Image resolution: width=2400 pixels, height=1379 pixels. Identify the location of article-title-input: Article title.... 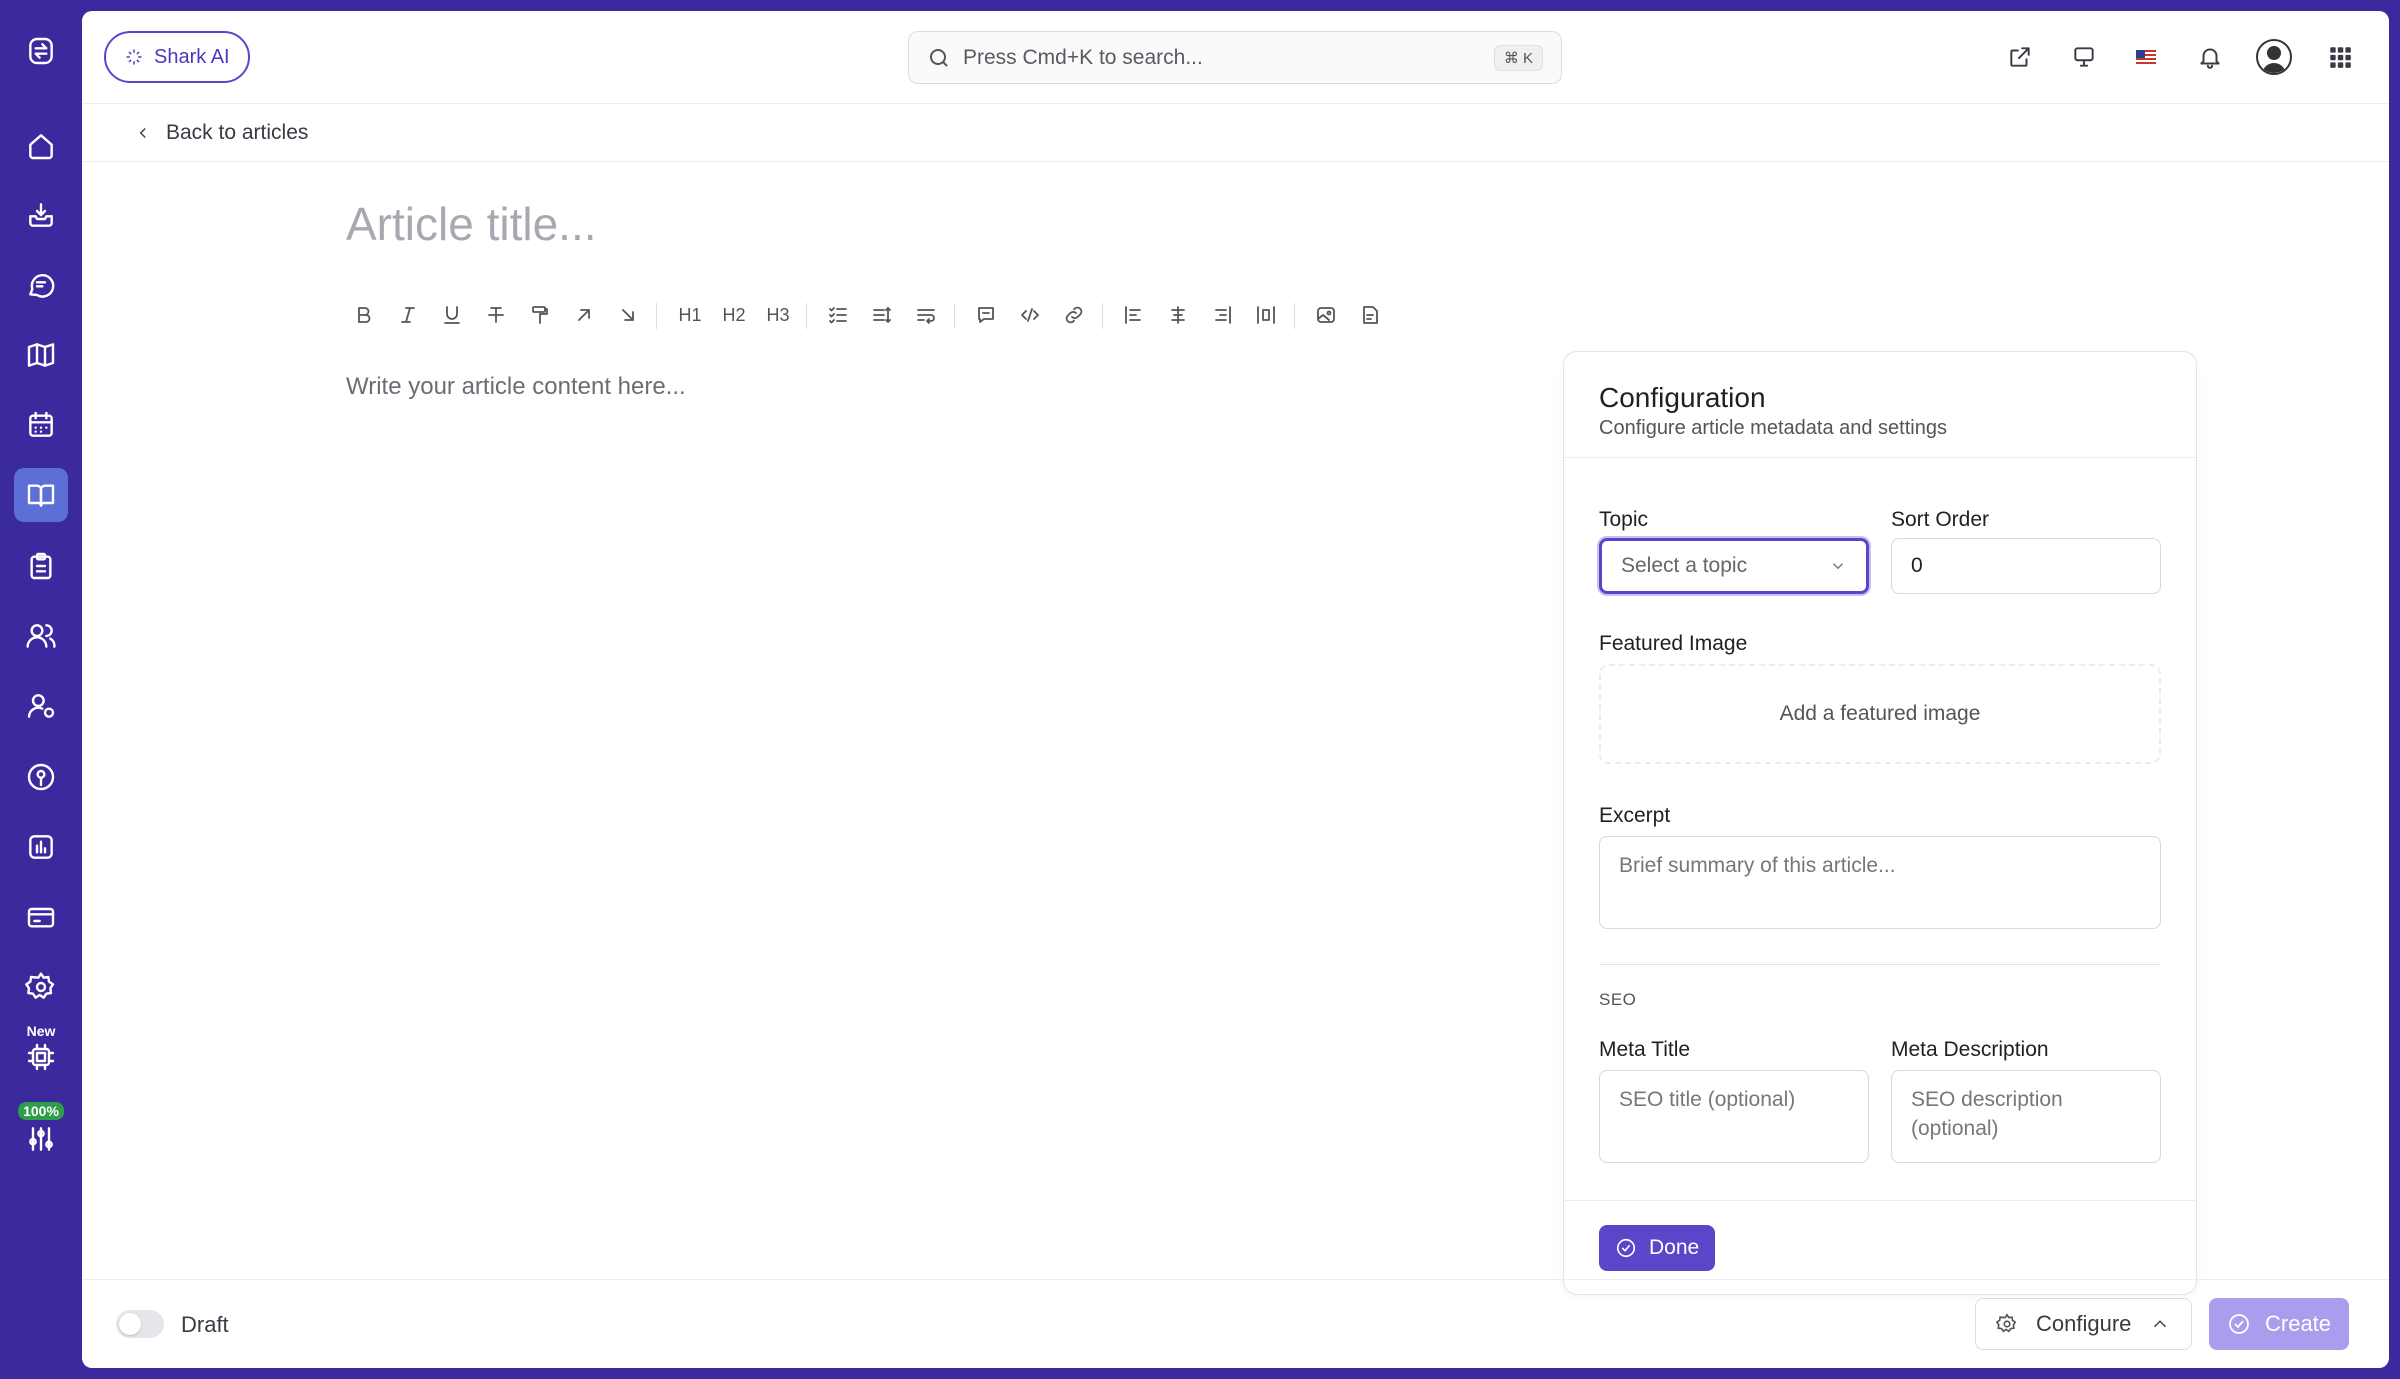
(471, 224).